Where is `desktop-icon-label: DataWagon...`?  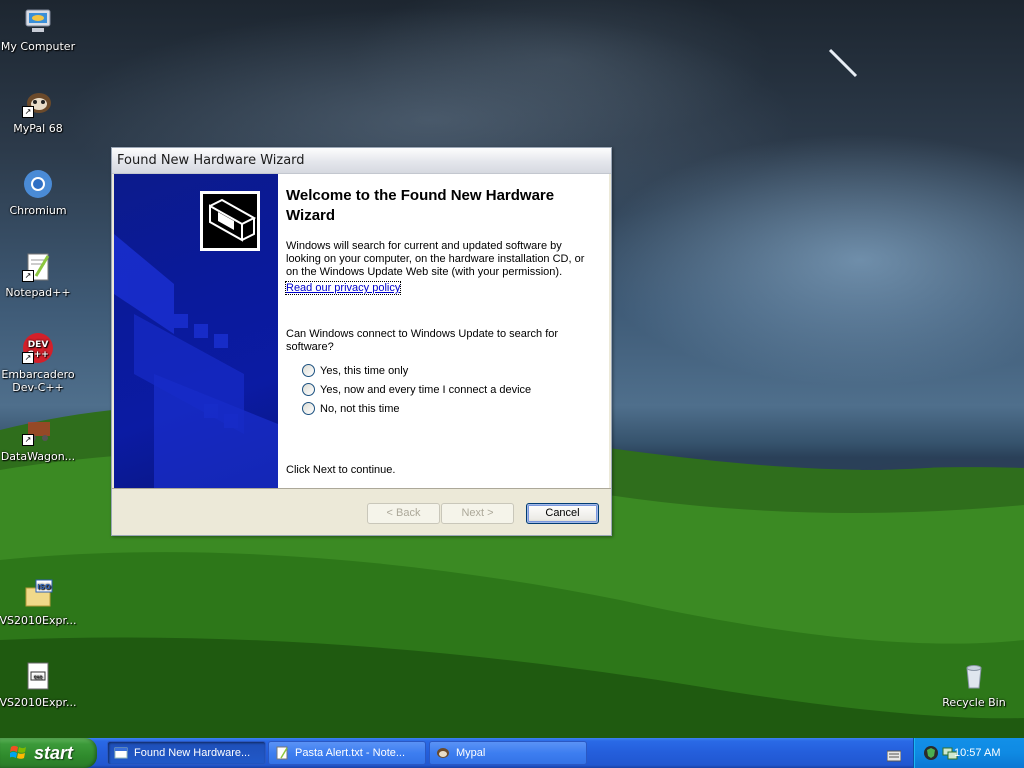
desktop-icon-label: DataWagon... is located at coordinates (38, 456).